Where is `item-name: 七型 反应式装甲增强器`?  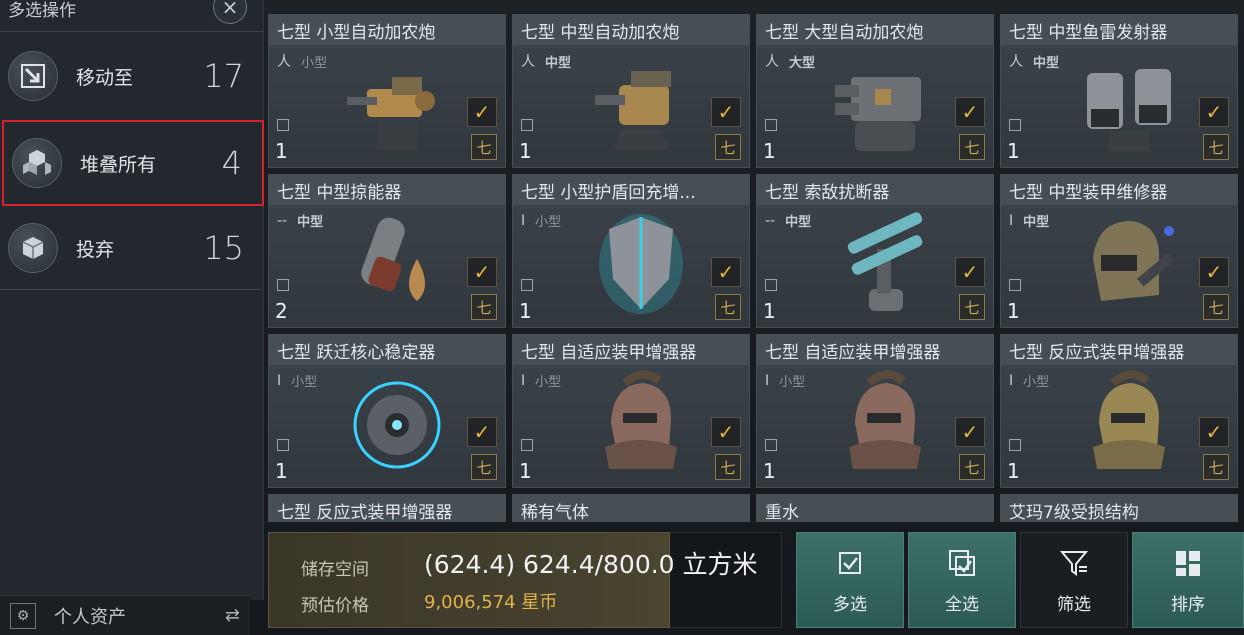
item-name: 七型 反应式装甲增强器 is located at coordinates (1119, 350).